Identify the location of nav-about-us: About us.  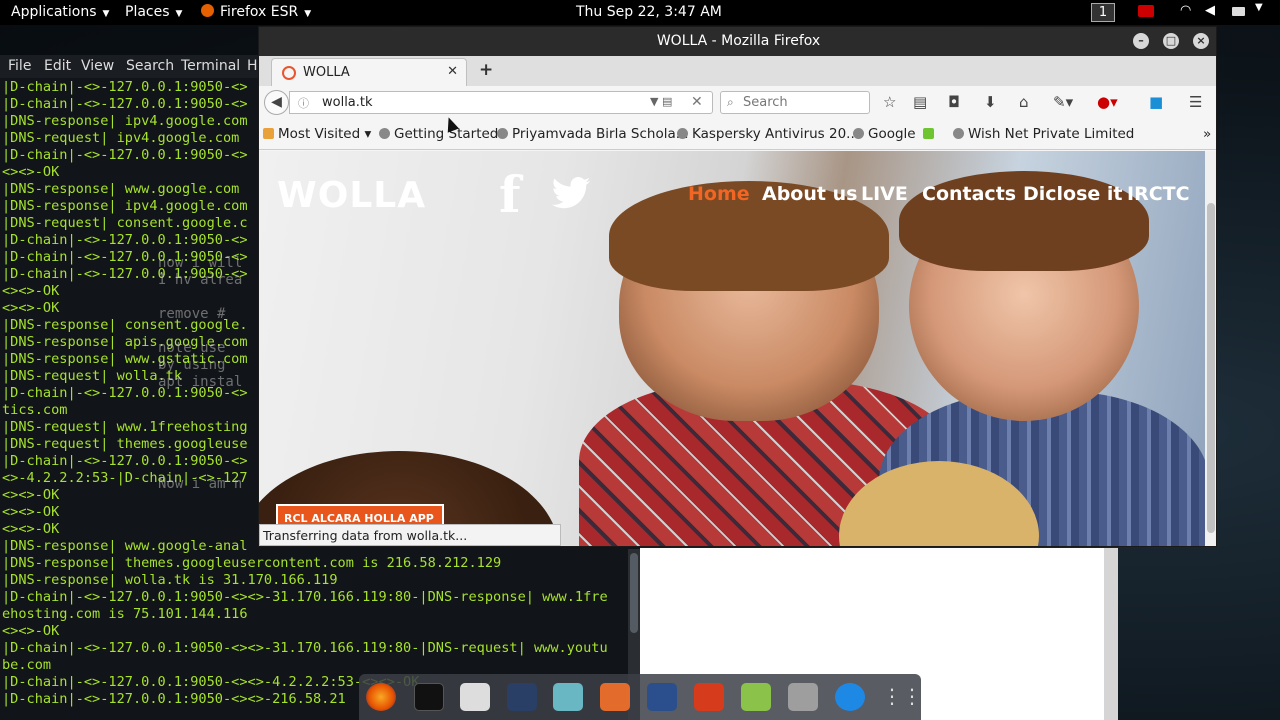
(809, 194).